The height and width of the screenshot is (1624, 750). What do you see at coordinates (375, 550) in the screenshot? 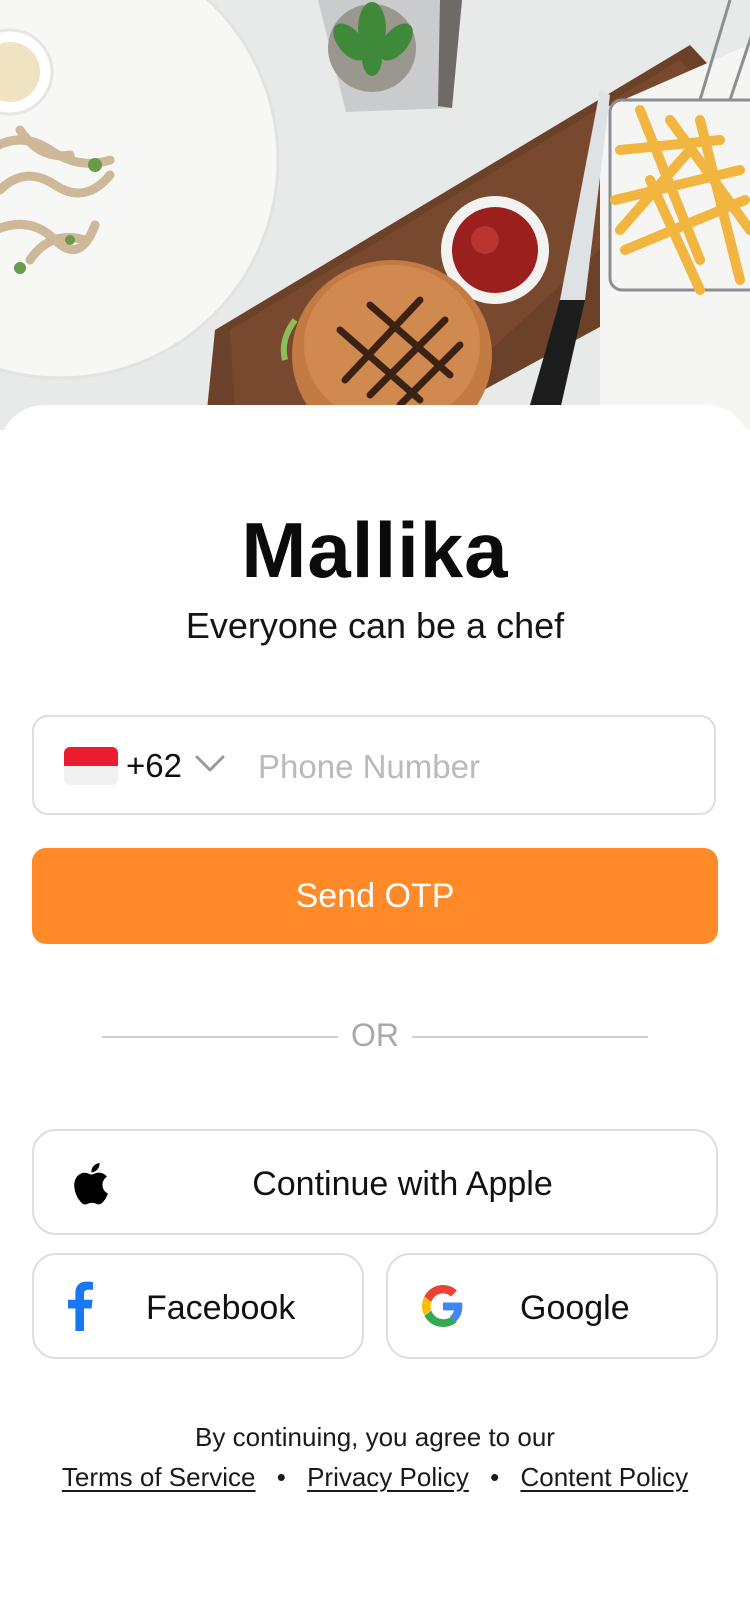
I see `app-title: Mallika` at bounding box center [375, 550].